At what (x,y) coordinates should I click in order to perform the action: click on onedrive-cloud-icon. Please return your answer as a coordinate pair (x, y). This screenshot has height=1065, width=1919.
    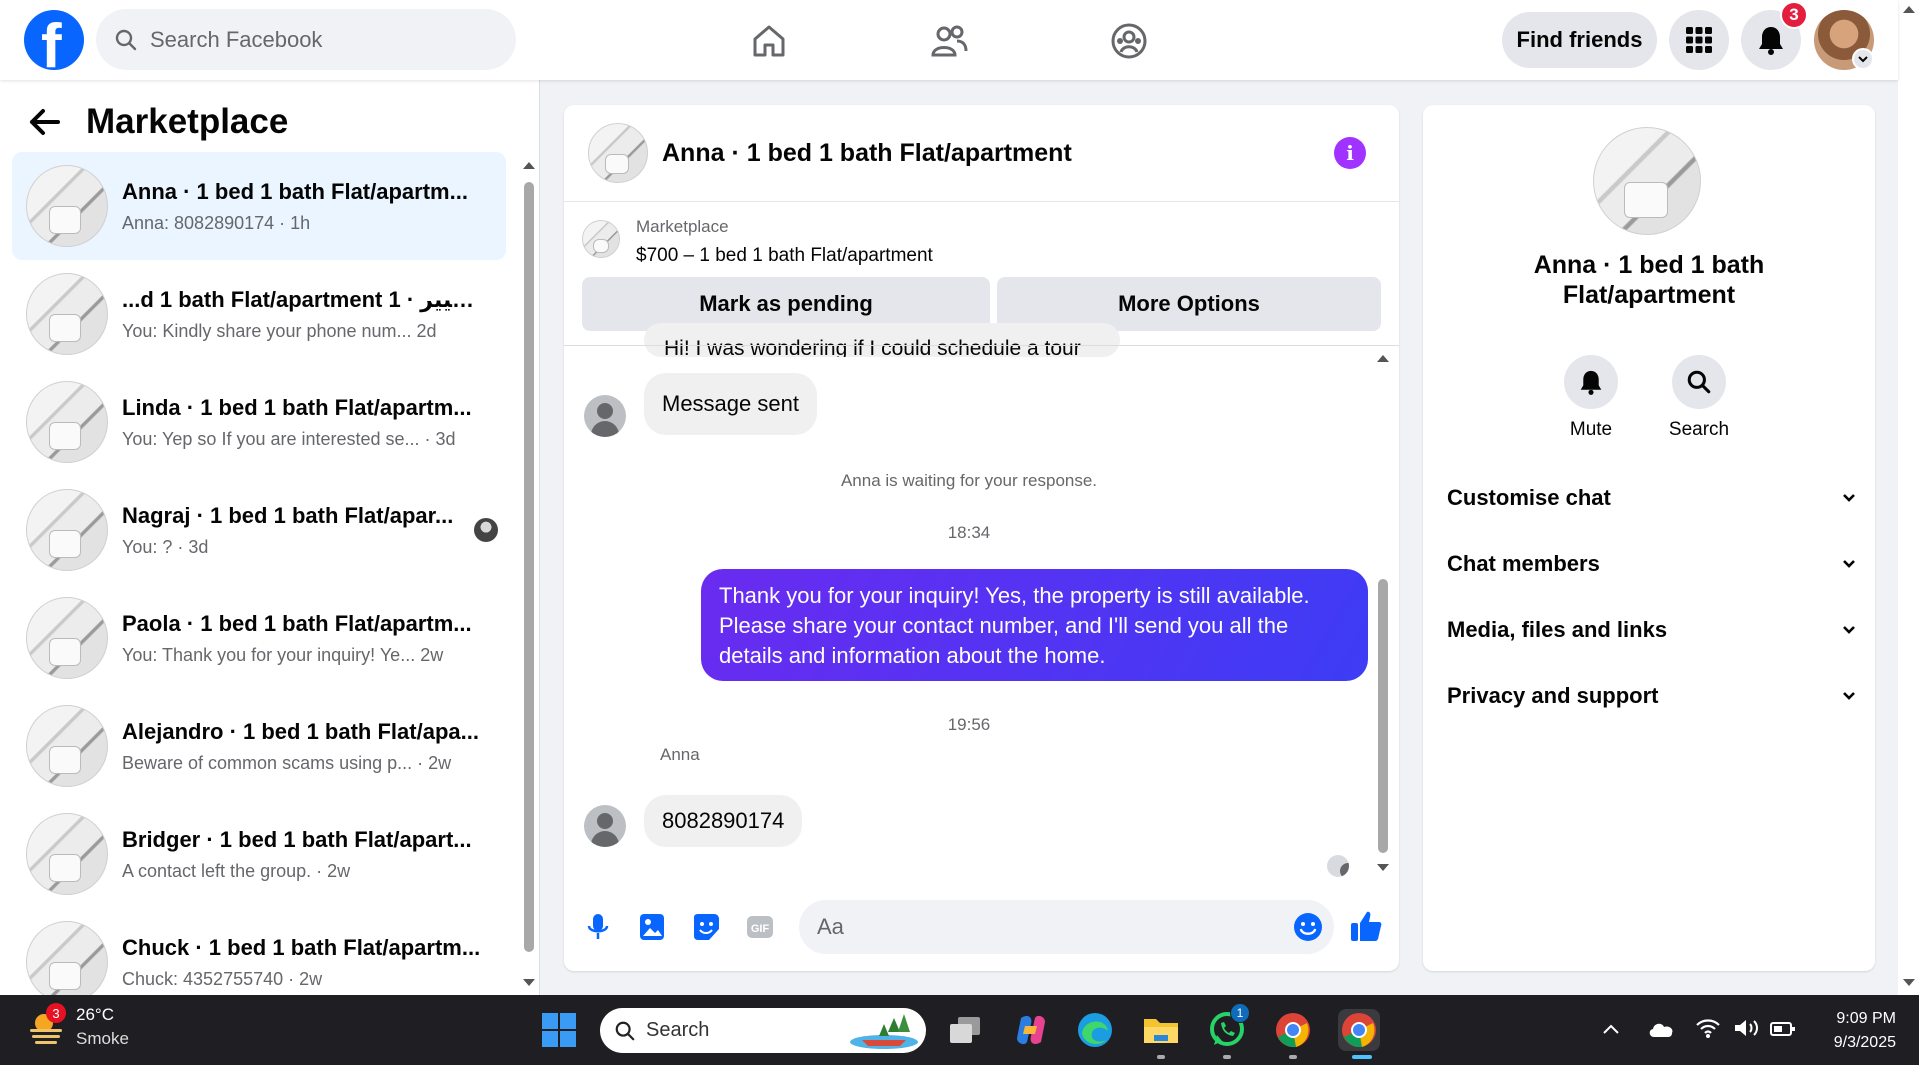
    Looking at the image, I should click on (1661, 1029).